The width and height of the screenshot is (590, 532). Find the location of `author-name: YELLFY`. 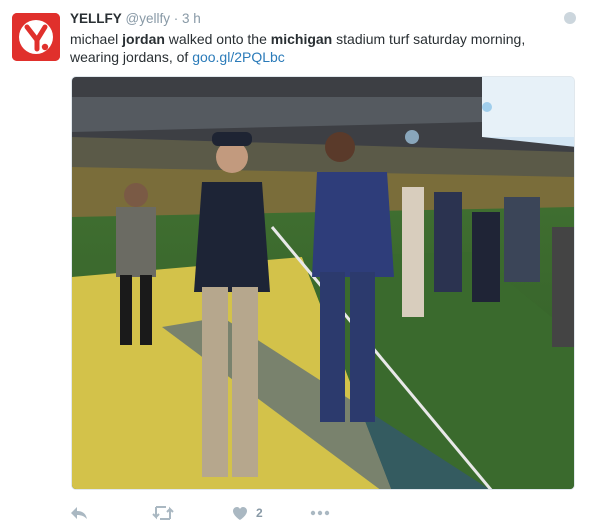

author-name: YELLFY is located at coordinates (96, 18).